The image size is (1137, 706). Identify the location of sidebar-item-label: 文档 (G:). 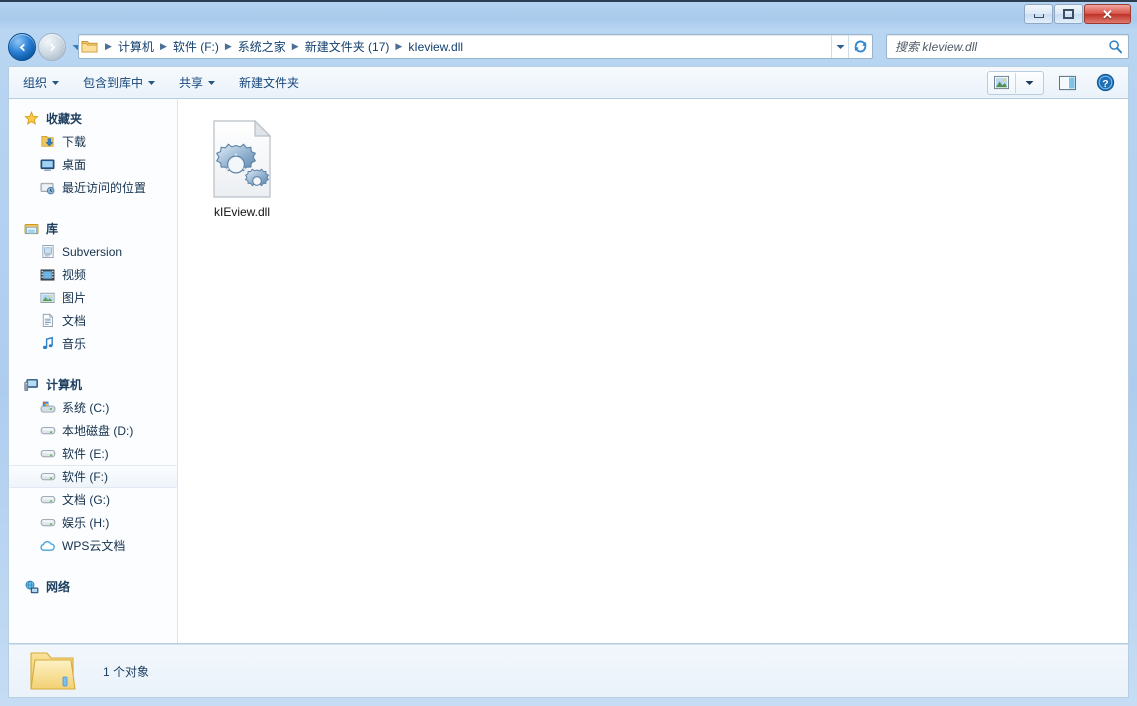
(86, 500).